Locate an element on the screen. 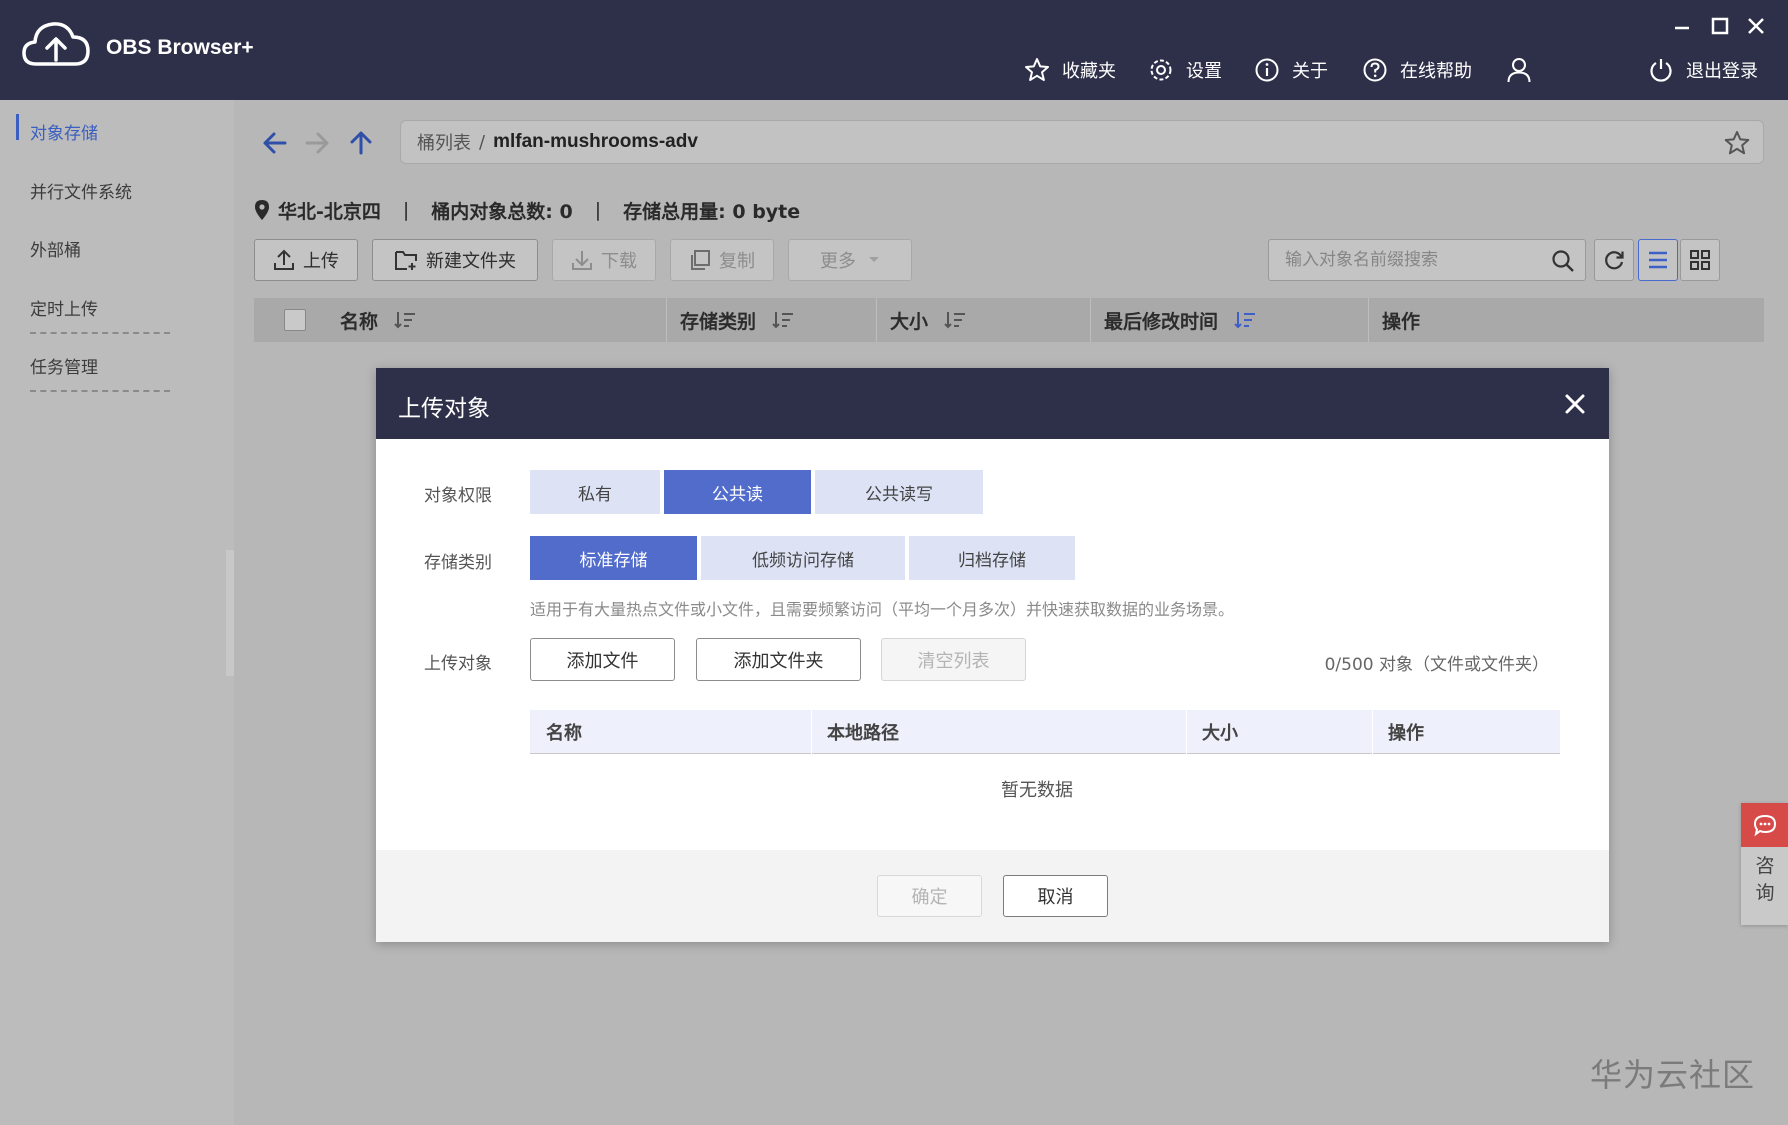  permission-private-option: 私有 is located at coordinates (595, 492).